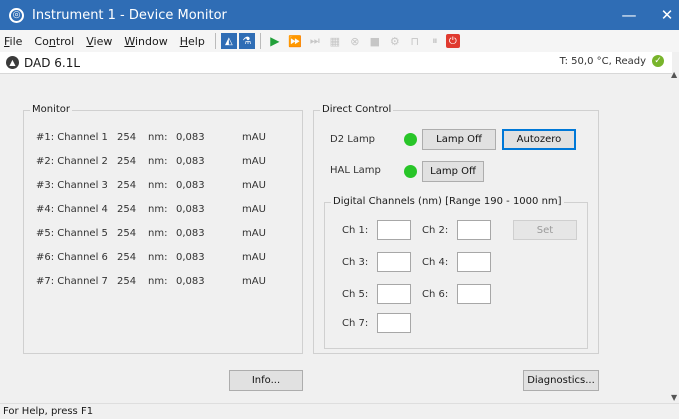  I want to click on stop-icon: ■, so click(375, 41).